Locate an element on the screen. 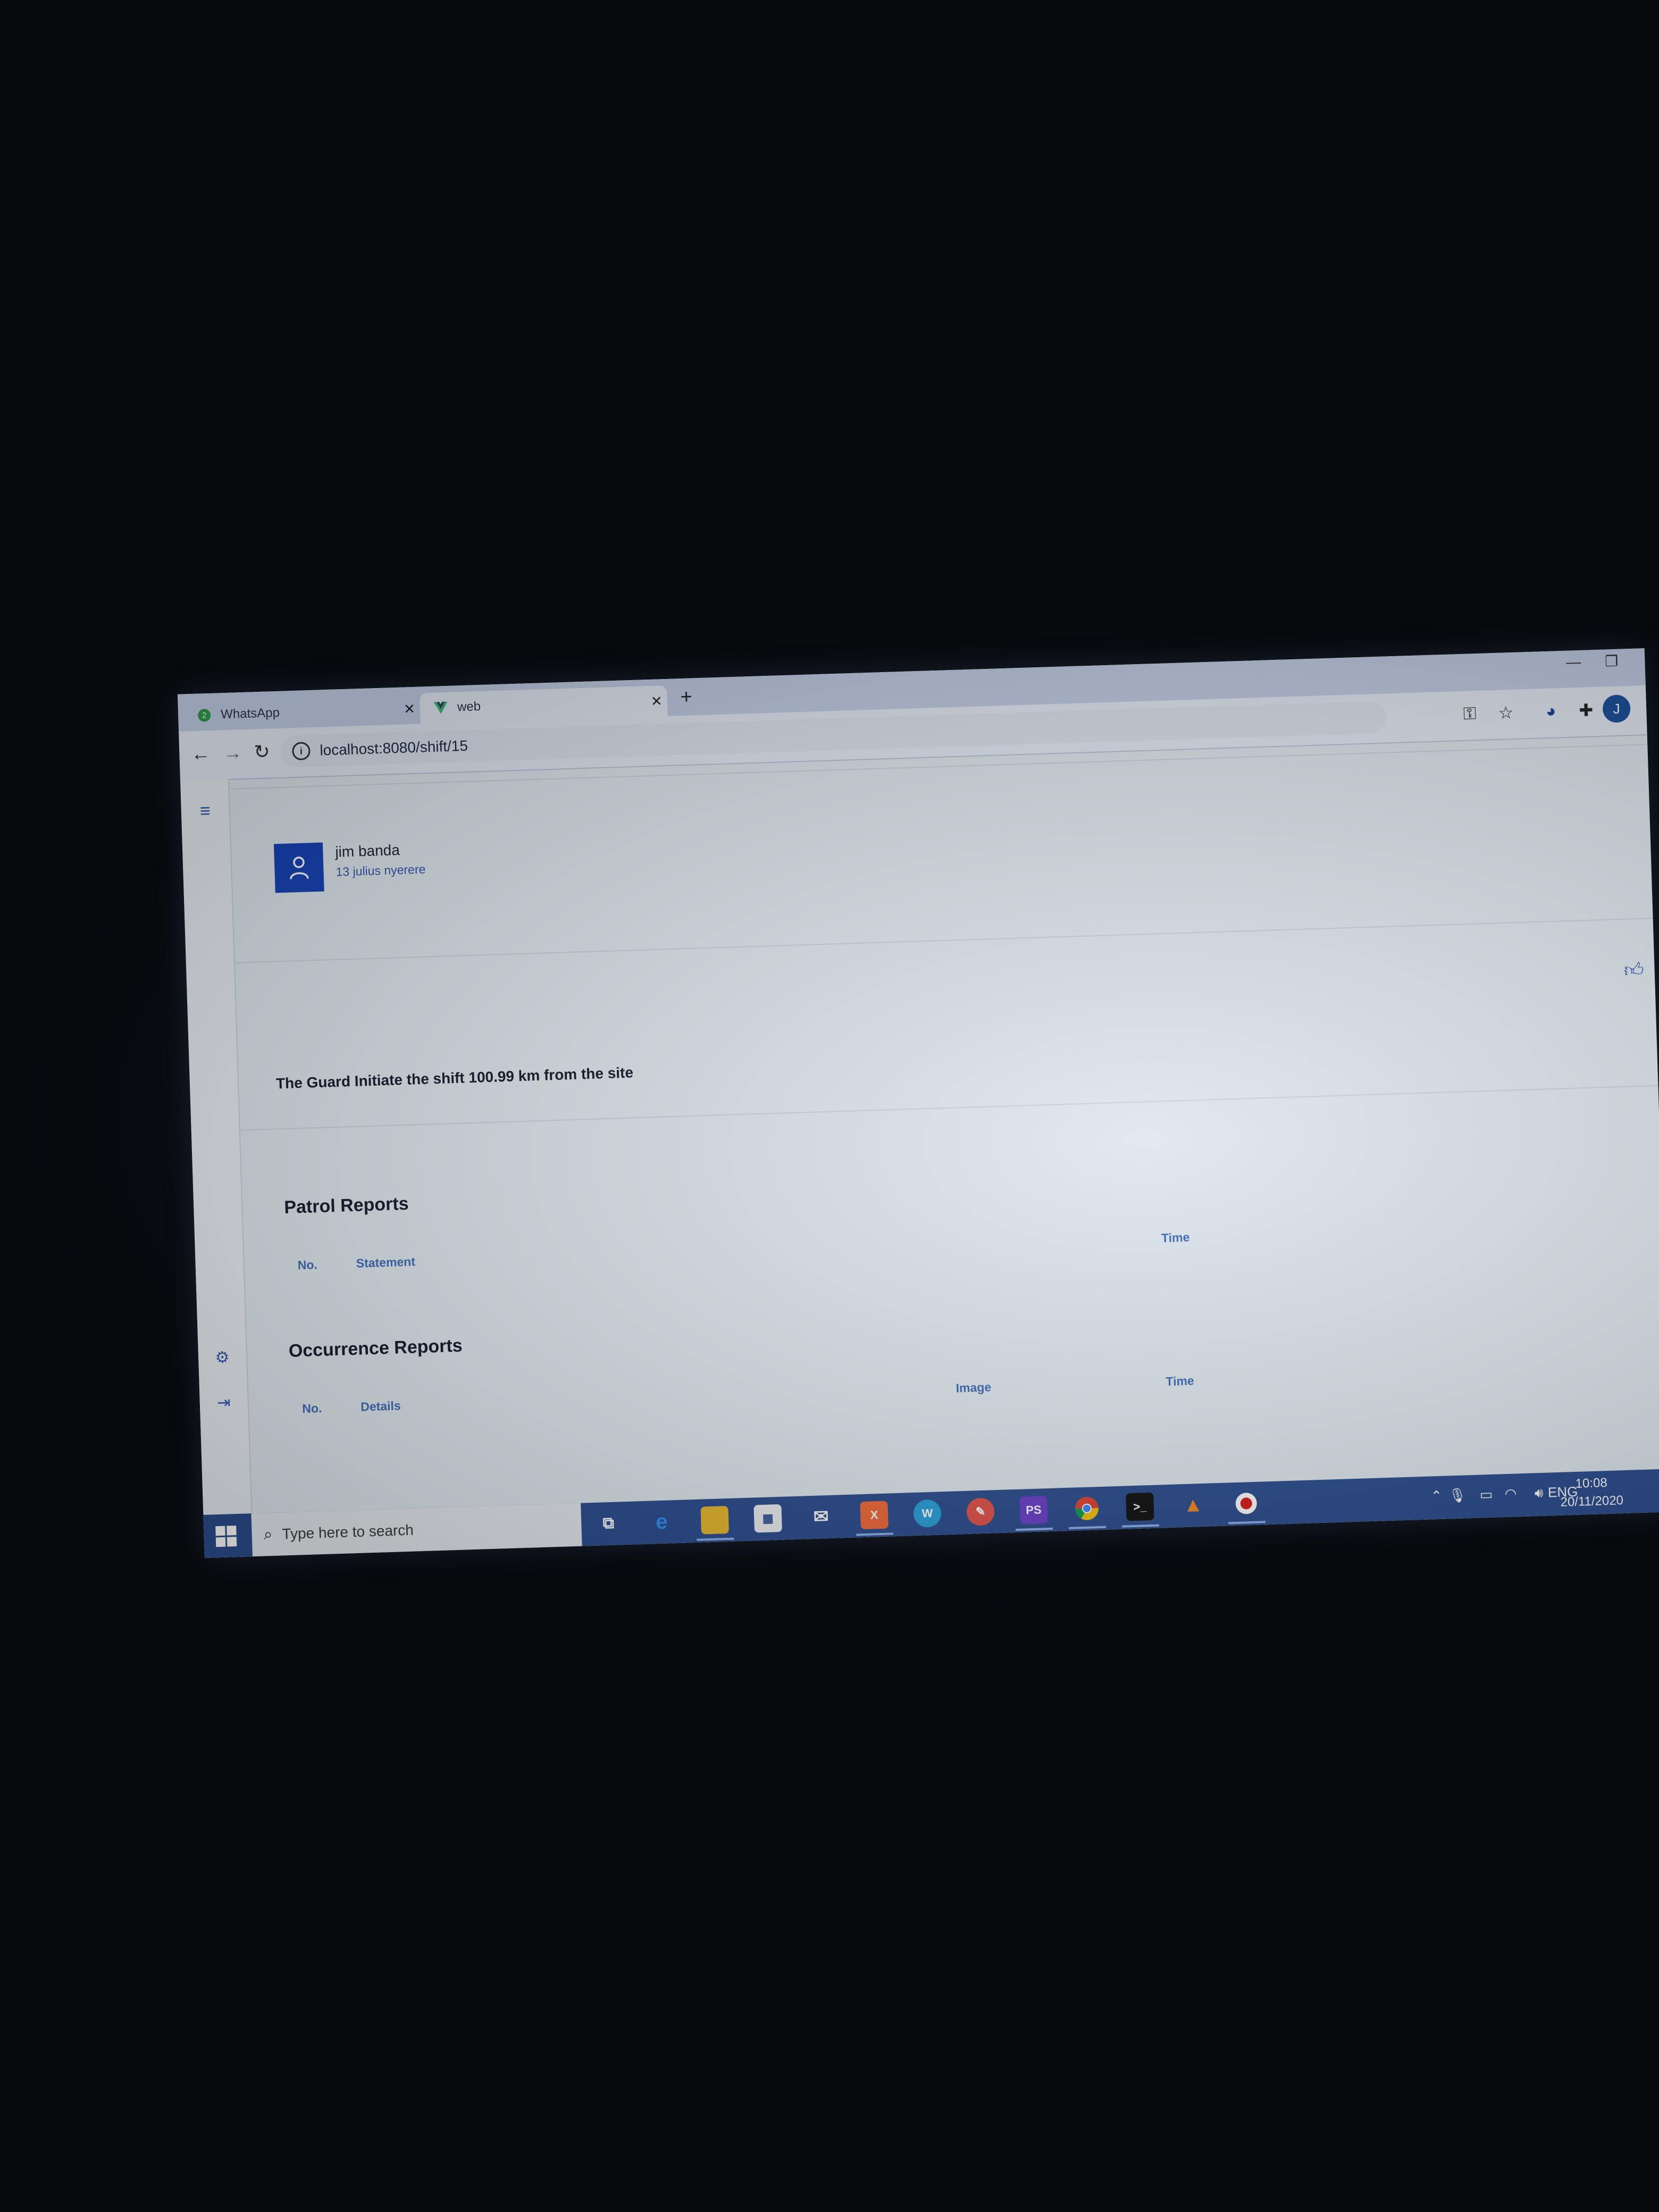  notification-badge: 2 is located at coordinates (204, 715).